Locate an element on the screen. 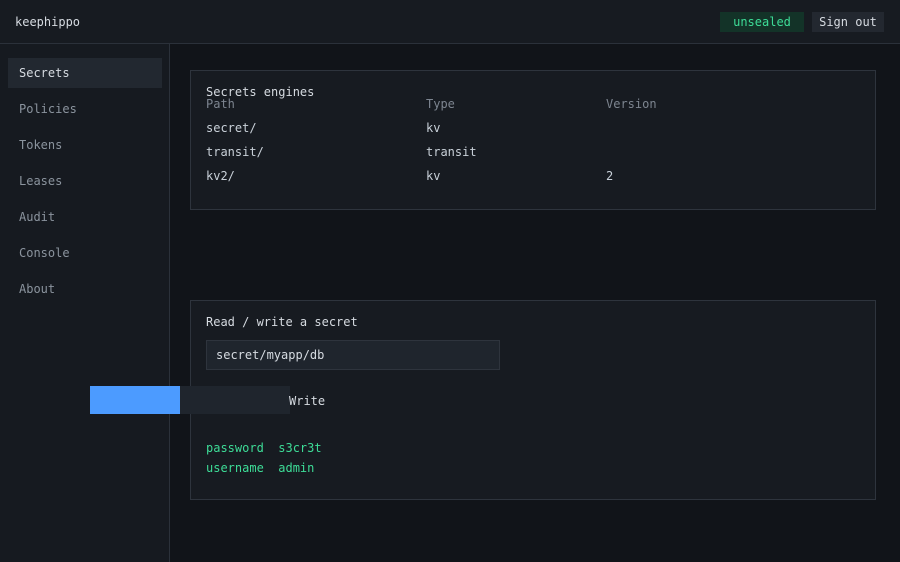 The height and width of the screenshot is (562, 900). sidebar-item-policies: Policies is located at coordinates (85, 109).